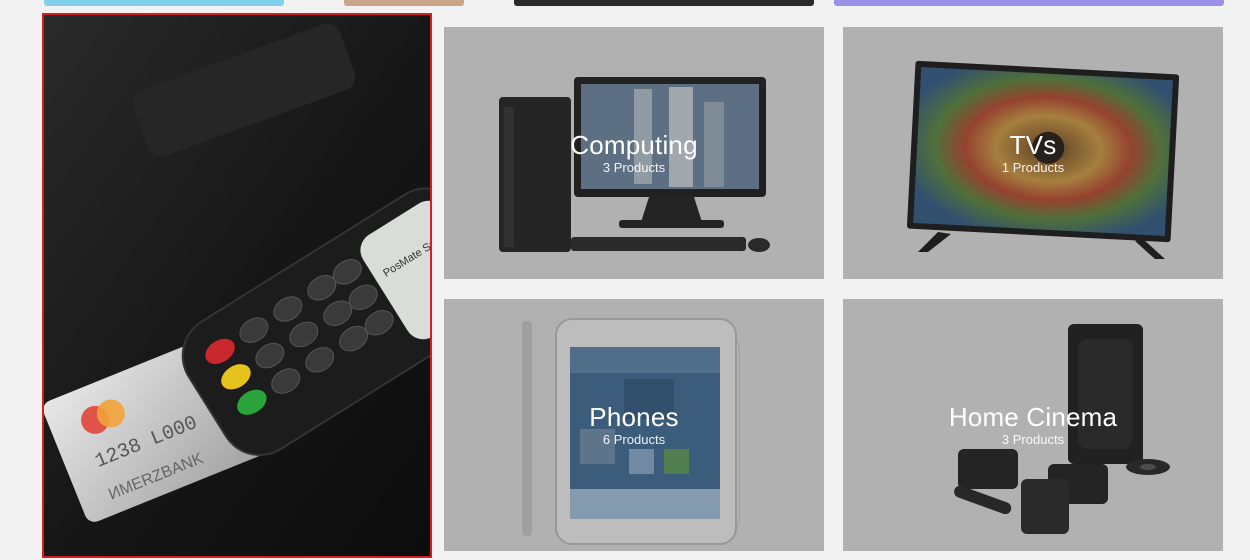 The height and width of the screenshot is (560, 1250). I want to click on category-tile-tvs: TVs 1 Products, so click(1033, 153).